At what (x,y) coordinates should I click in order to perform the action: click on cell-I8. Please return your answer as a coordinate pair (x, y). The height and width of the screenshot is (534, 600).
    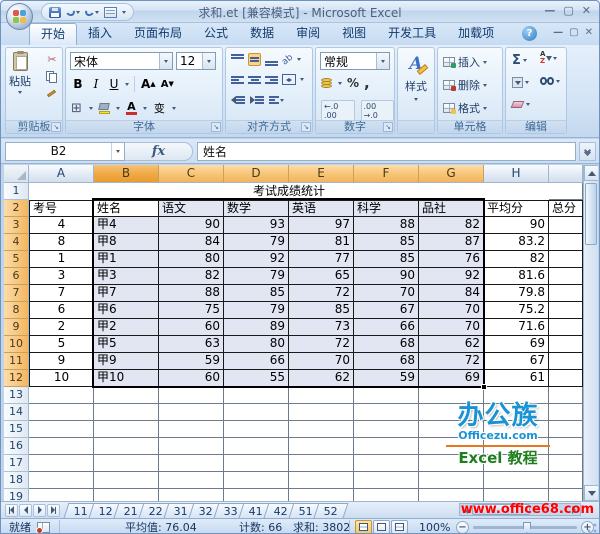
    Looking at the image, I should click on (566, 310).